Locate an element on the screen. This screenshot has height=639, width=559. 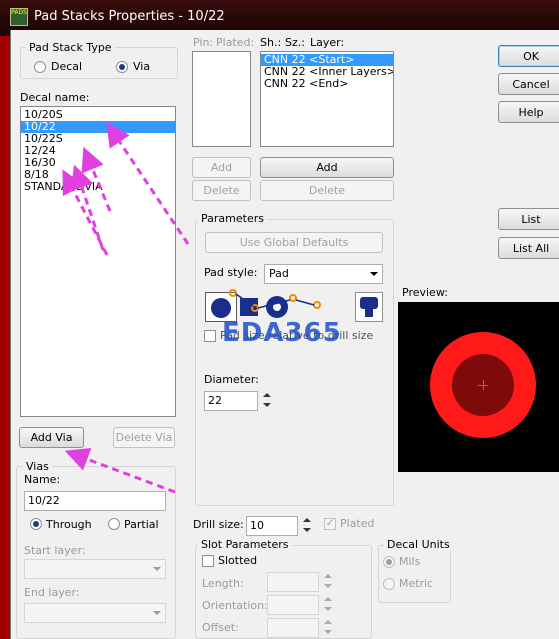
arrow-to-add-via is located at coordinates (120, 470).